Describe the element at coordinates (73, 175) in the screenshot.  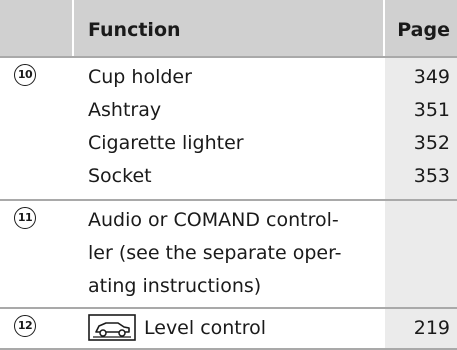
I see `column-separator` at that location.